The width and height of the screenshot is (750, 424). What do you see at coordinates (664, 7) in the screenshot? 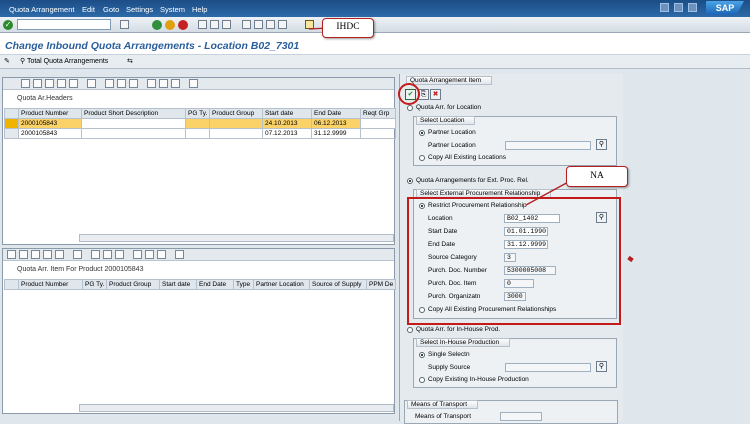
I see `minimize-icon` at bounding box center [664, 7].